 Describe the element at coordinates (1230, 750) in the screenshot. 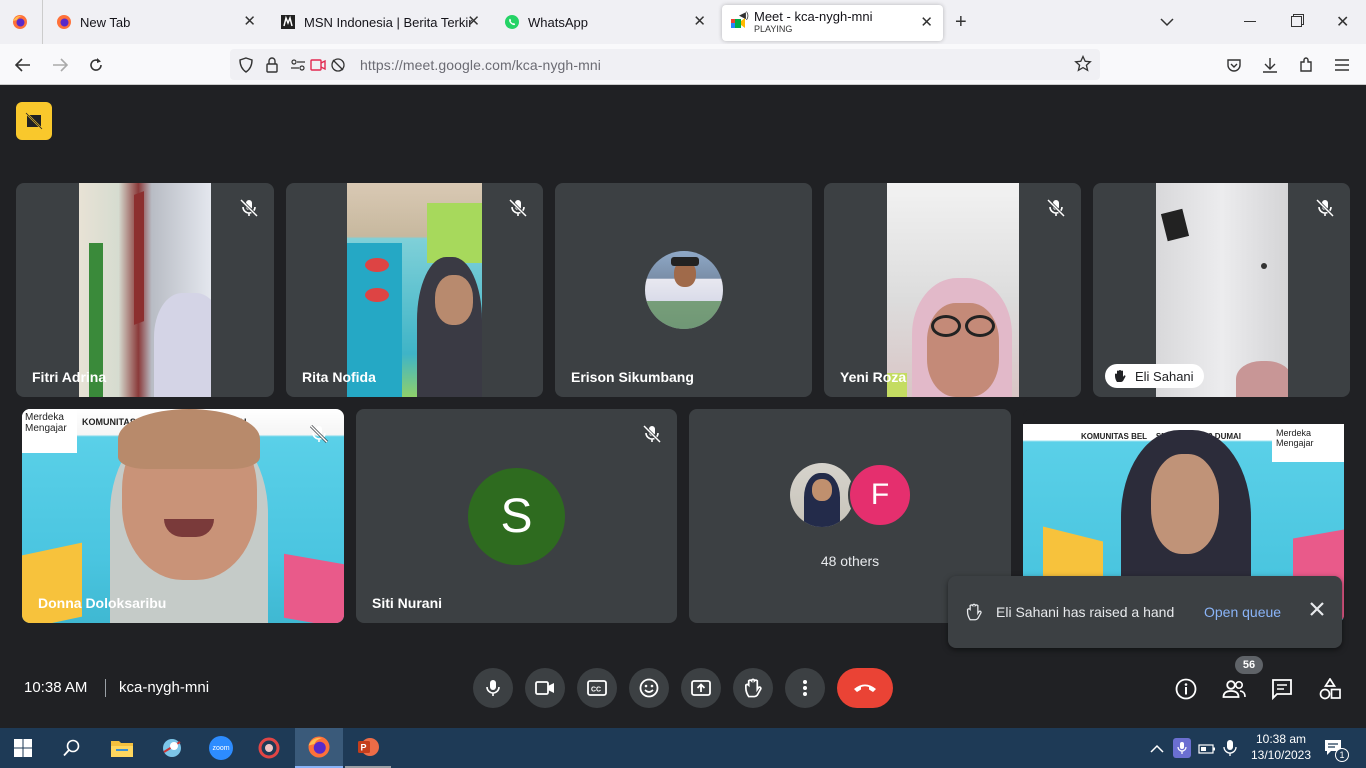

I see `volume-microphone-icon` at that location.